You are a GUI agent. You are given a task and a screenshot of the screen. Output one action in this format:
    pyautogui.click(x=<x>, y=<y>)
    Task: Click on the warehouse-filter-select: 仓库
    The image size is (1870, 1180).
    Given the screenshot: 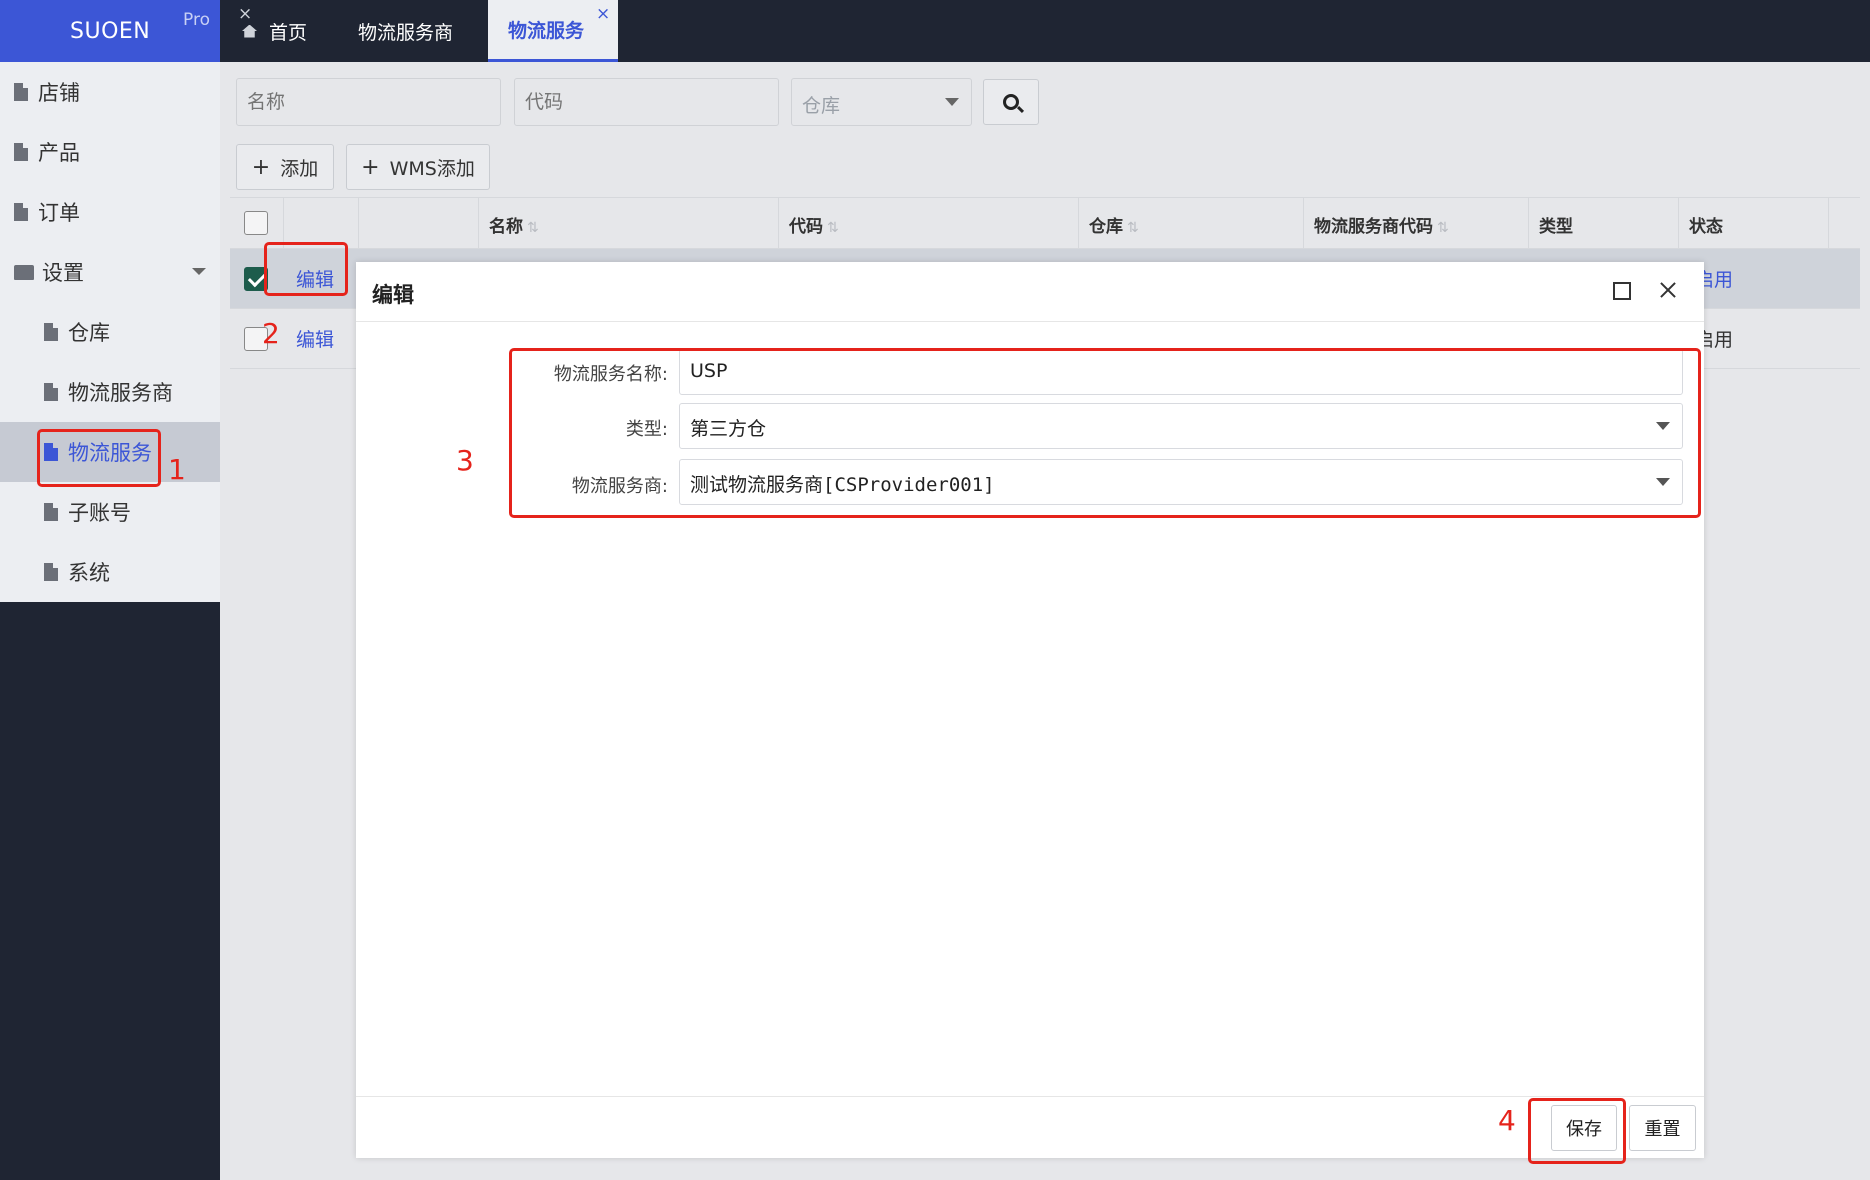 What is the action you would take?
    pyautogui.click(x=881, y=102)
    